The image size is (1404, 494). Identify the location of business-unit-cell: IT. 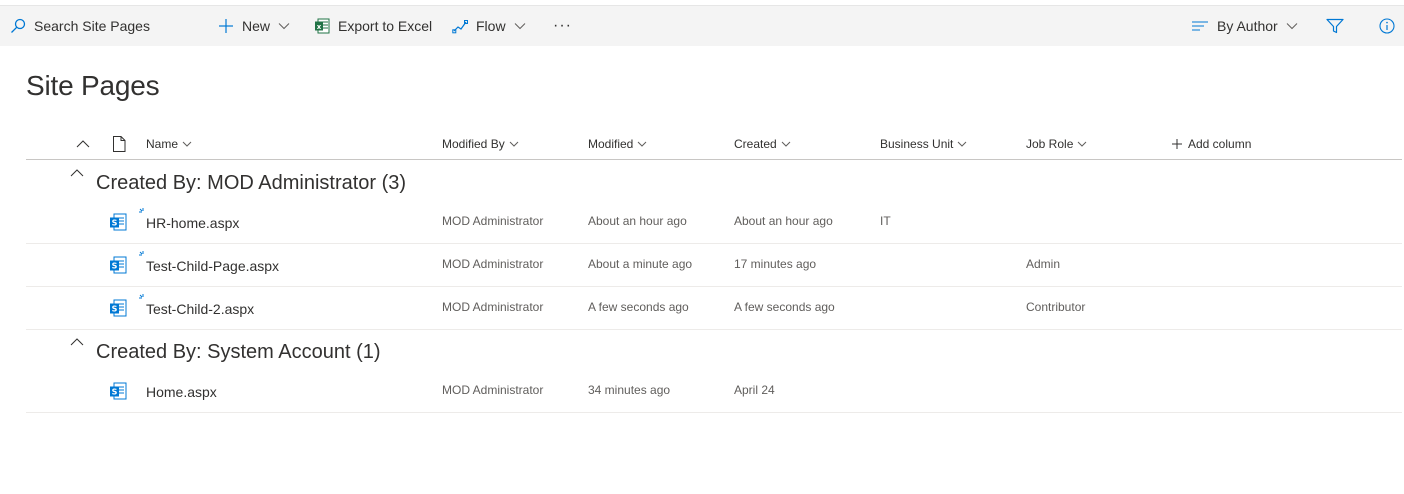
(885, 221).